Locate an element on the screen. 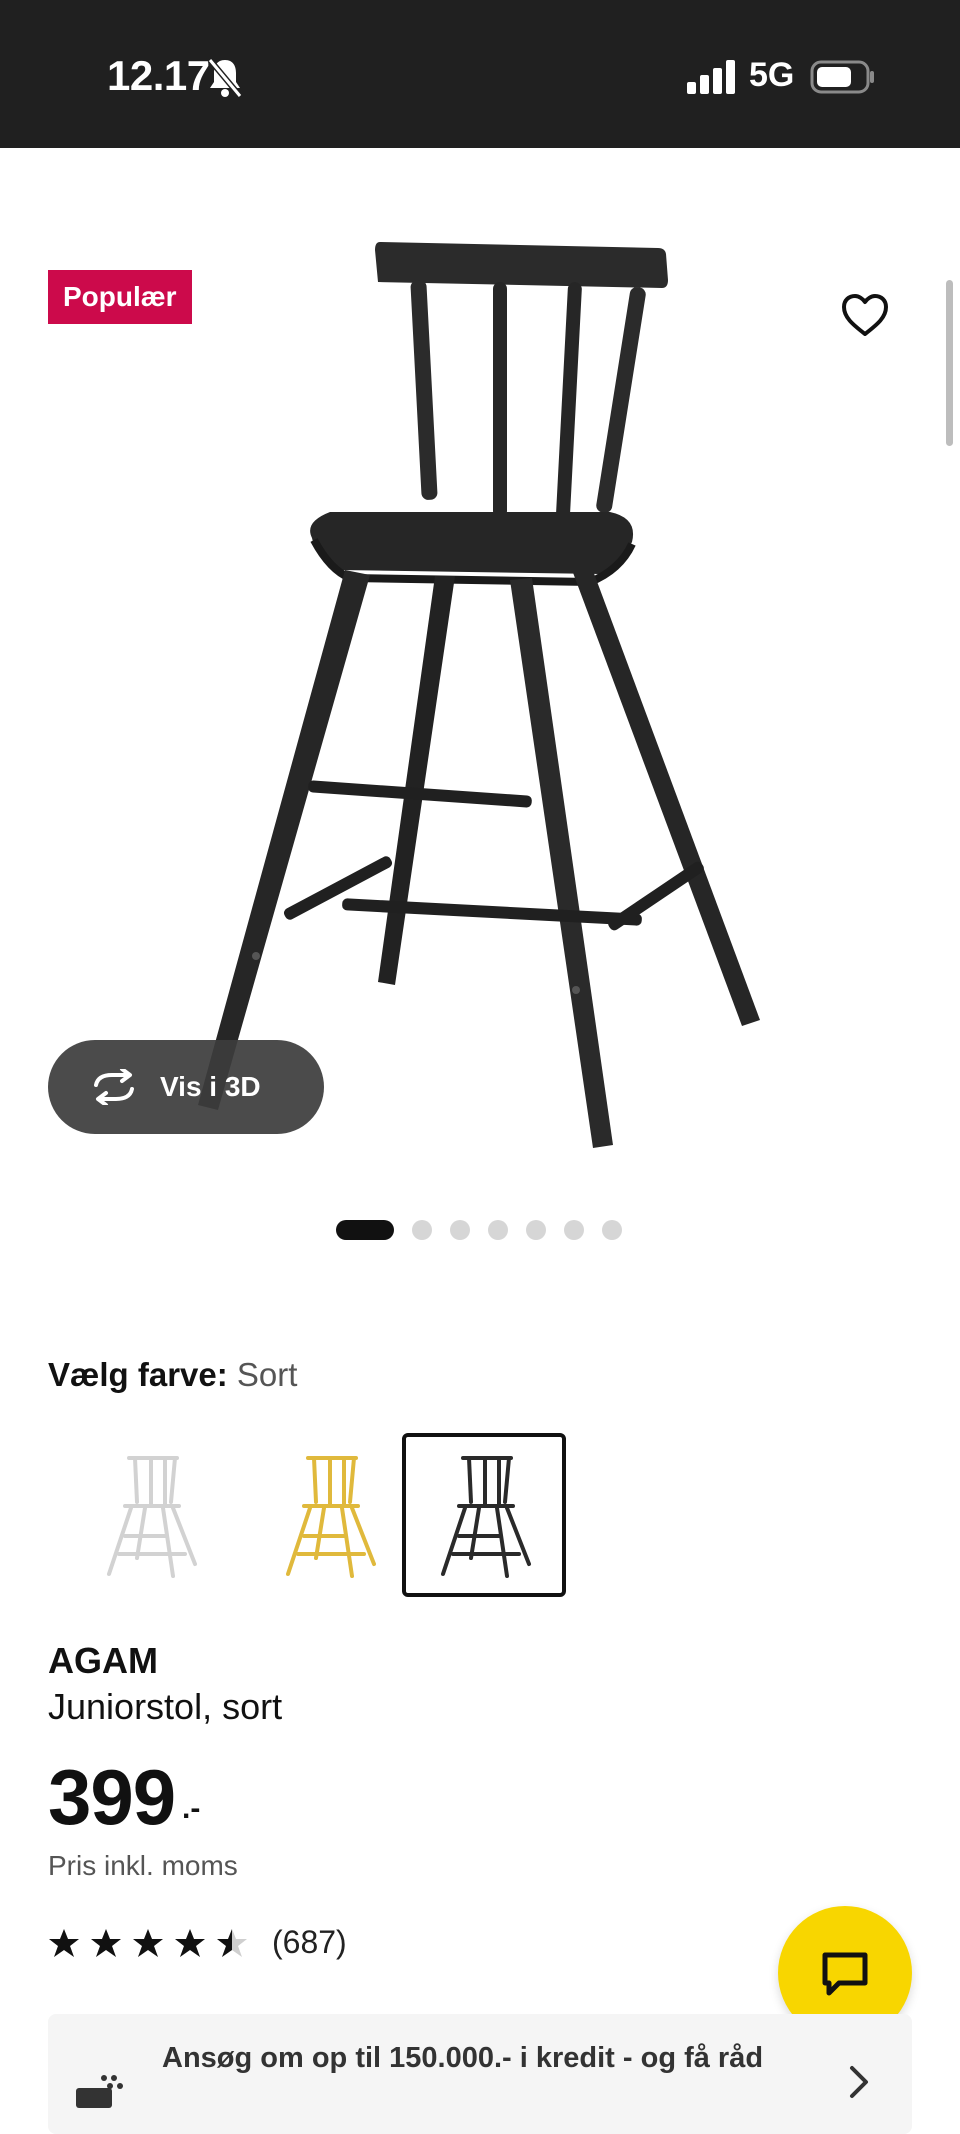 The height and width of the screenshot is (2134, 960). rotate-3d-icon is located at coordinates (114, 1087).